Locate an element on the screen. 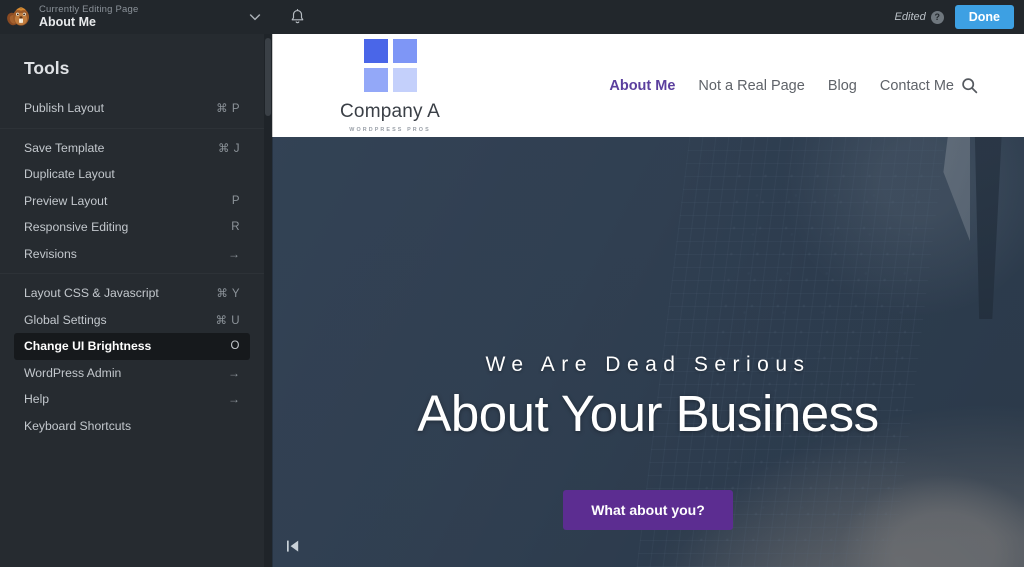 This screenshot has width=1024, height=567. menu-item-shortcut: ⌘ Y is located at coordinates (228, 294).